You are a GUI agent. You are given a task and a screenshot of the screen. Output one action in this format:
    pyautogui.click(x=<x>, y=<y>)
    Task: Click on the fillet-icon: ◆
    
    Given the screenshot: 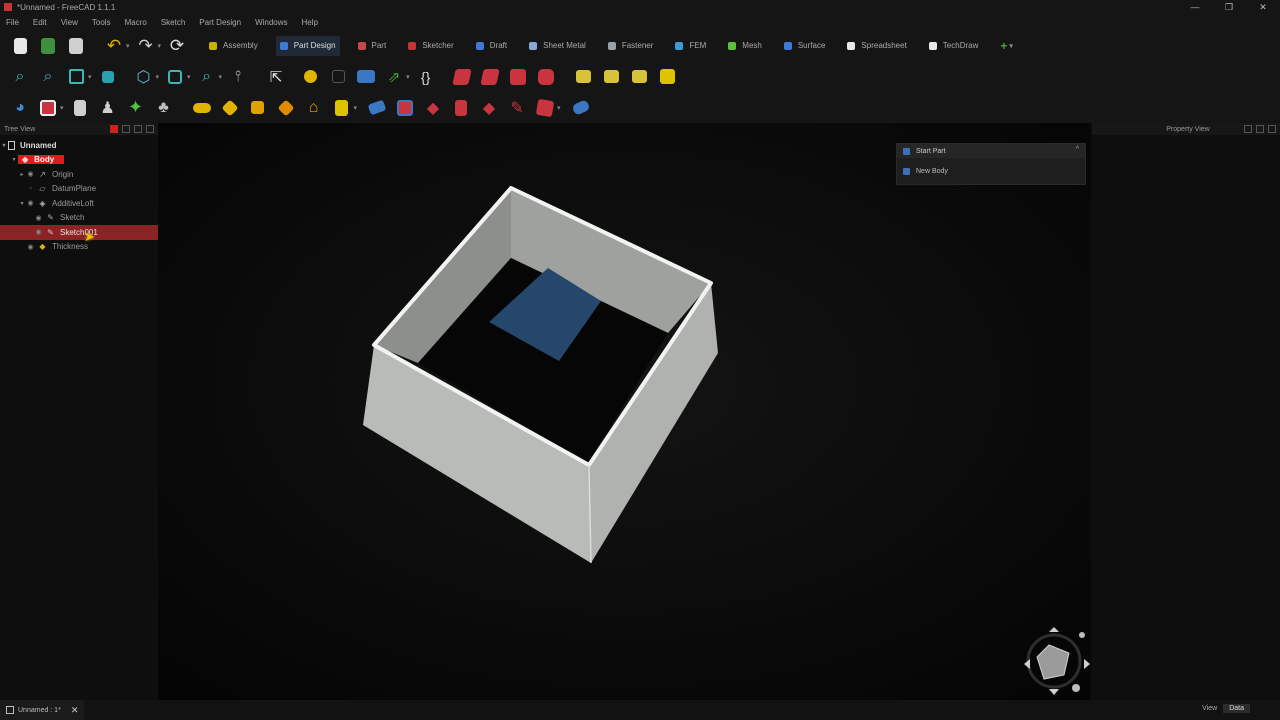 What is the action you would take?
    pyautogui.click(x=489, y=108)
    